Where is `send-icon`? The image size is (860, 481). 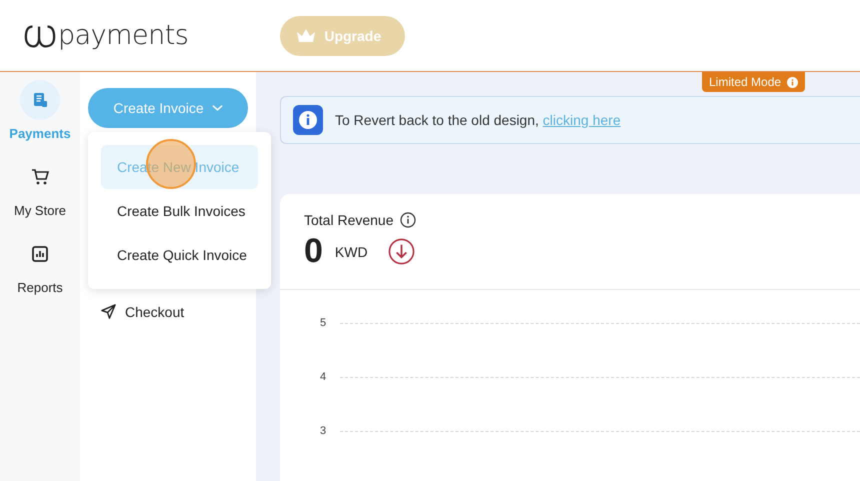
send-icon is located at coordinates (108, 311).